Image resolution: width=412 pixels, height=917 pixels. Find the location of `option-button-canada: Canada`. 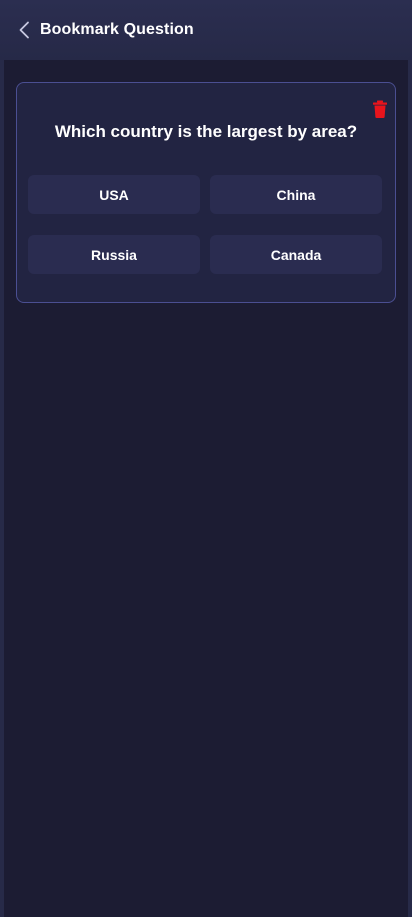

option-button-canada: Canada is located at coordinates (296, 254).